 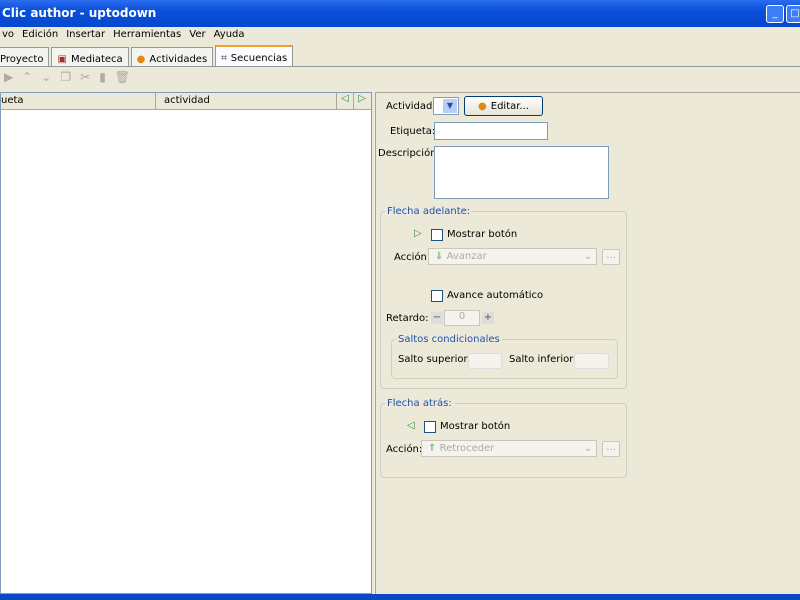 What do you see at coordinates (404, 449) in the screenshot?
I see `back-action-label: Acción:` at bounding box center [404, 449].